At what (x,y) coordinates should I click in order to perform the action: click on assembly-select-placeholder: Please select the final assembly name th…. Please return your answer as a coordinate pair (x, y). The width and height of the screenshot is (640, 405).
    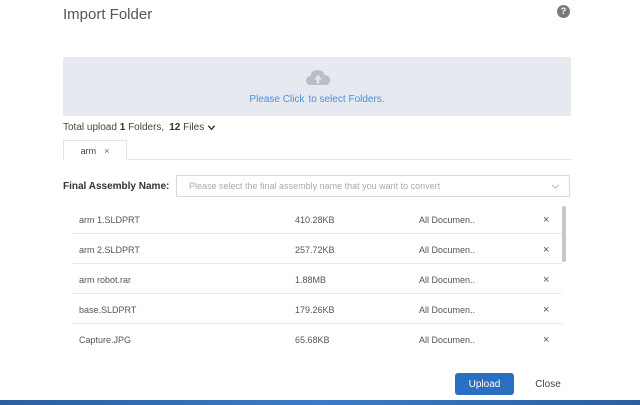
    Looking at the image, I should click on (315, 186).